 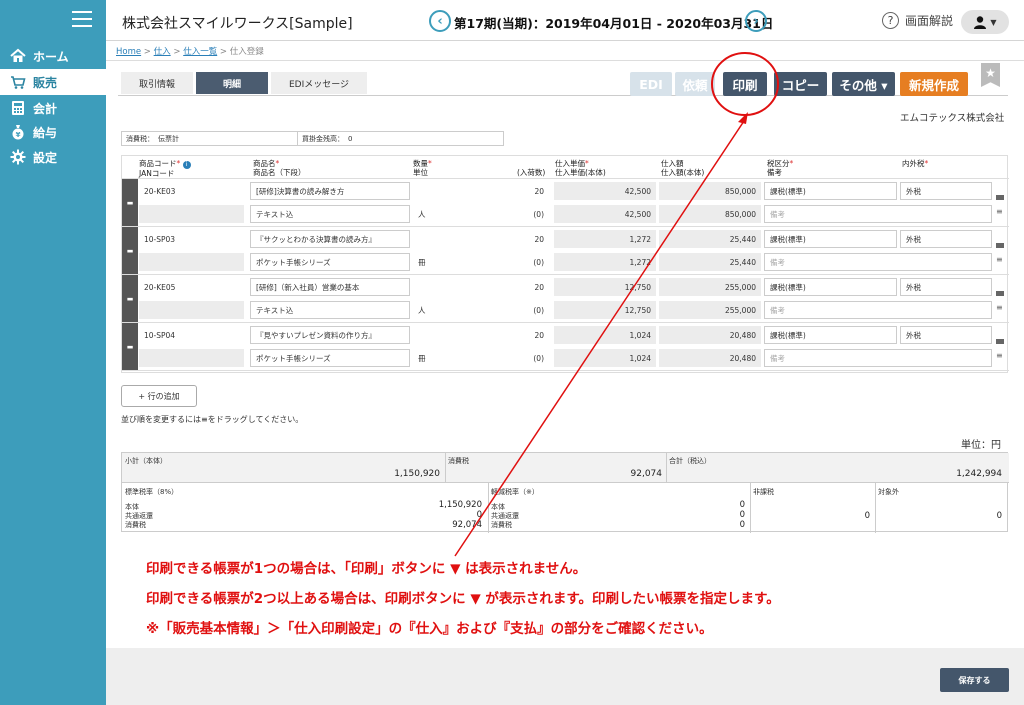 What do you see at coordinates (531, 172) in the screenshot?
I see `header-pack: (入荷数)` at bounding box center [531, 172].